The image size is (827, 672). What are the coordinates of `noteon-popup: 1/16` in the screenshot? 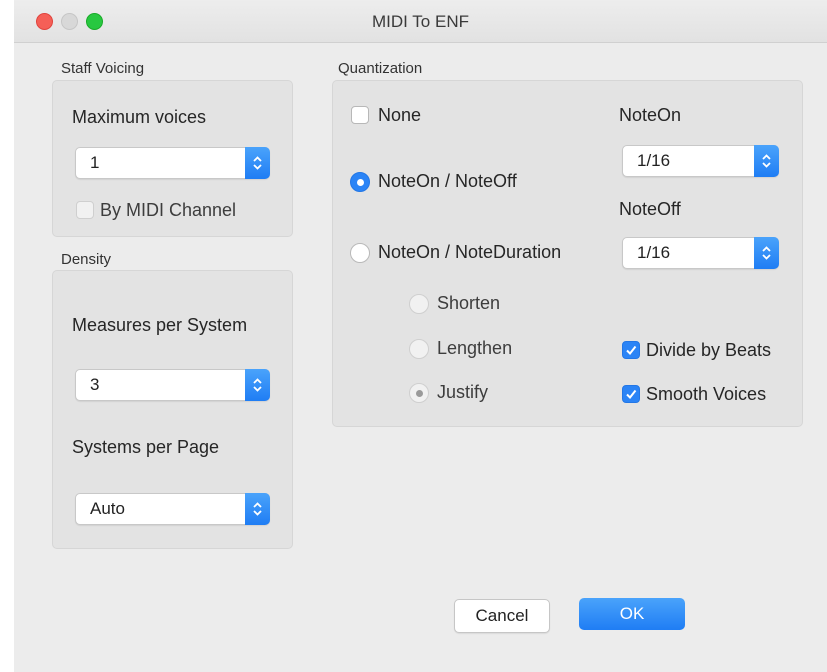 It's located at (700, 161).